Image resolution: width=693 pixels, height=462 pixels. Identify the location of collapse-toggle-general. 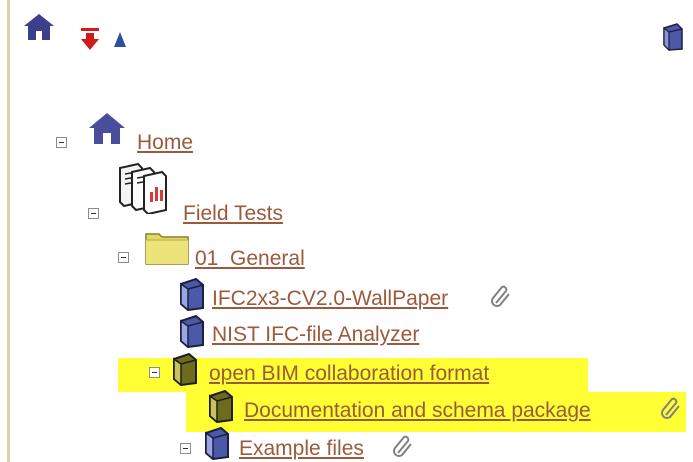
(123, 257).